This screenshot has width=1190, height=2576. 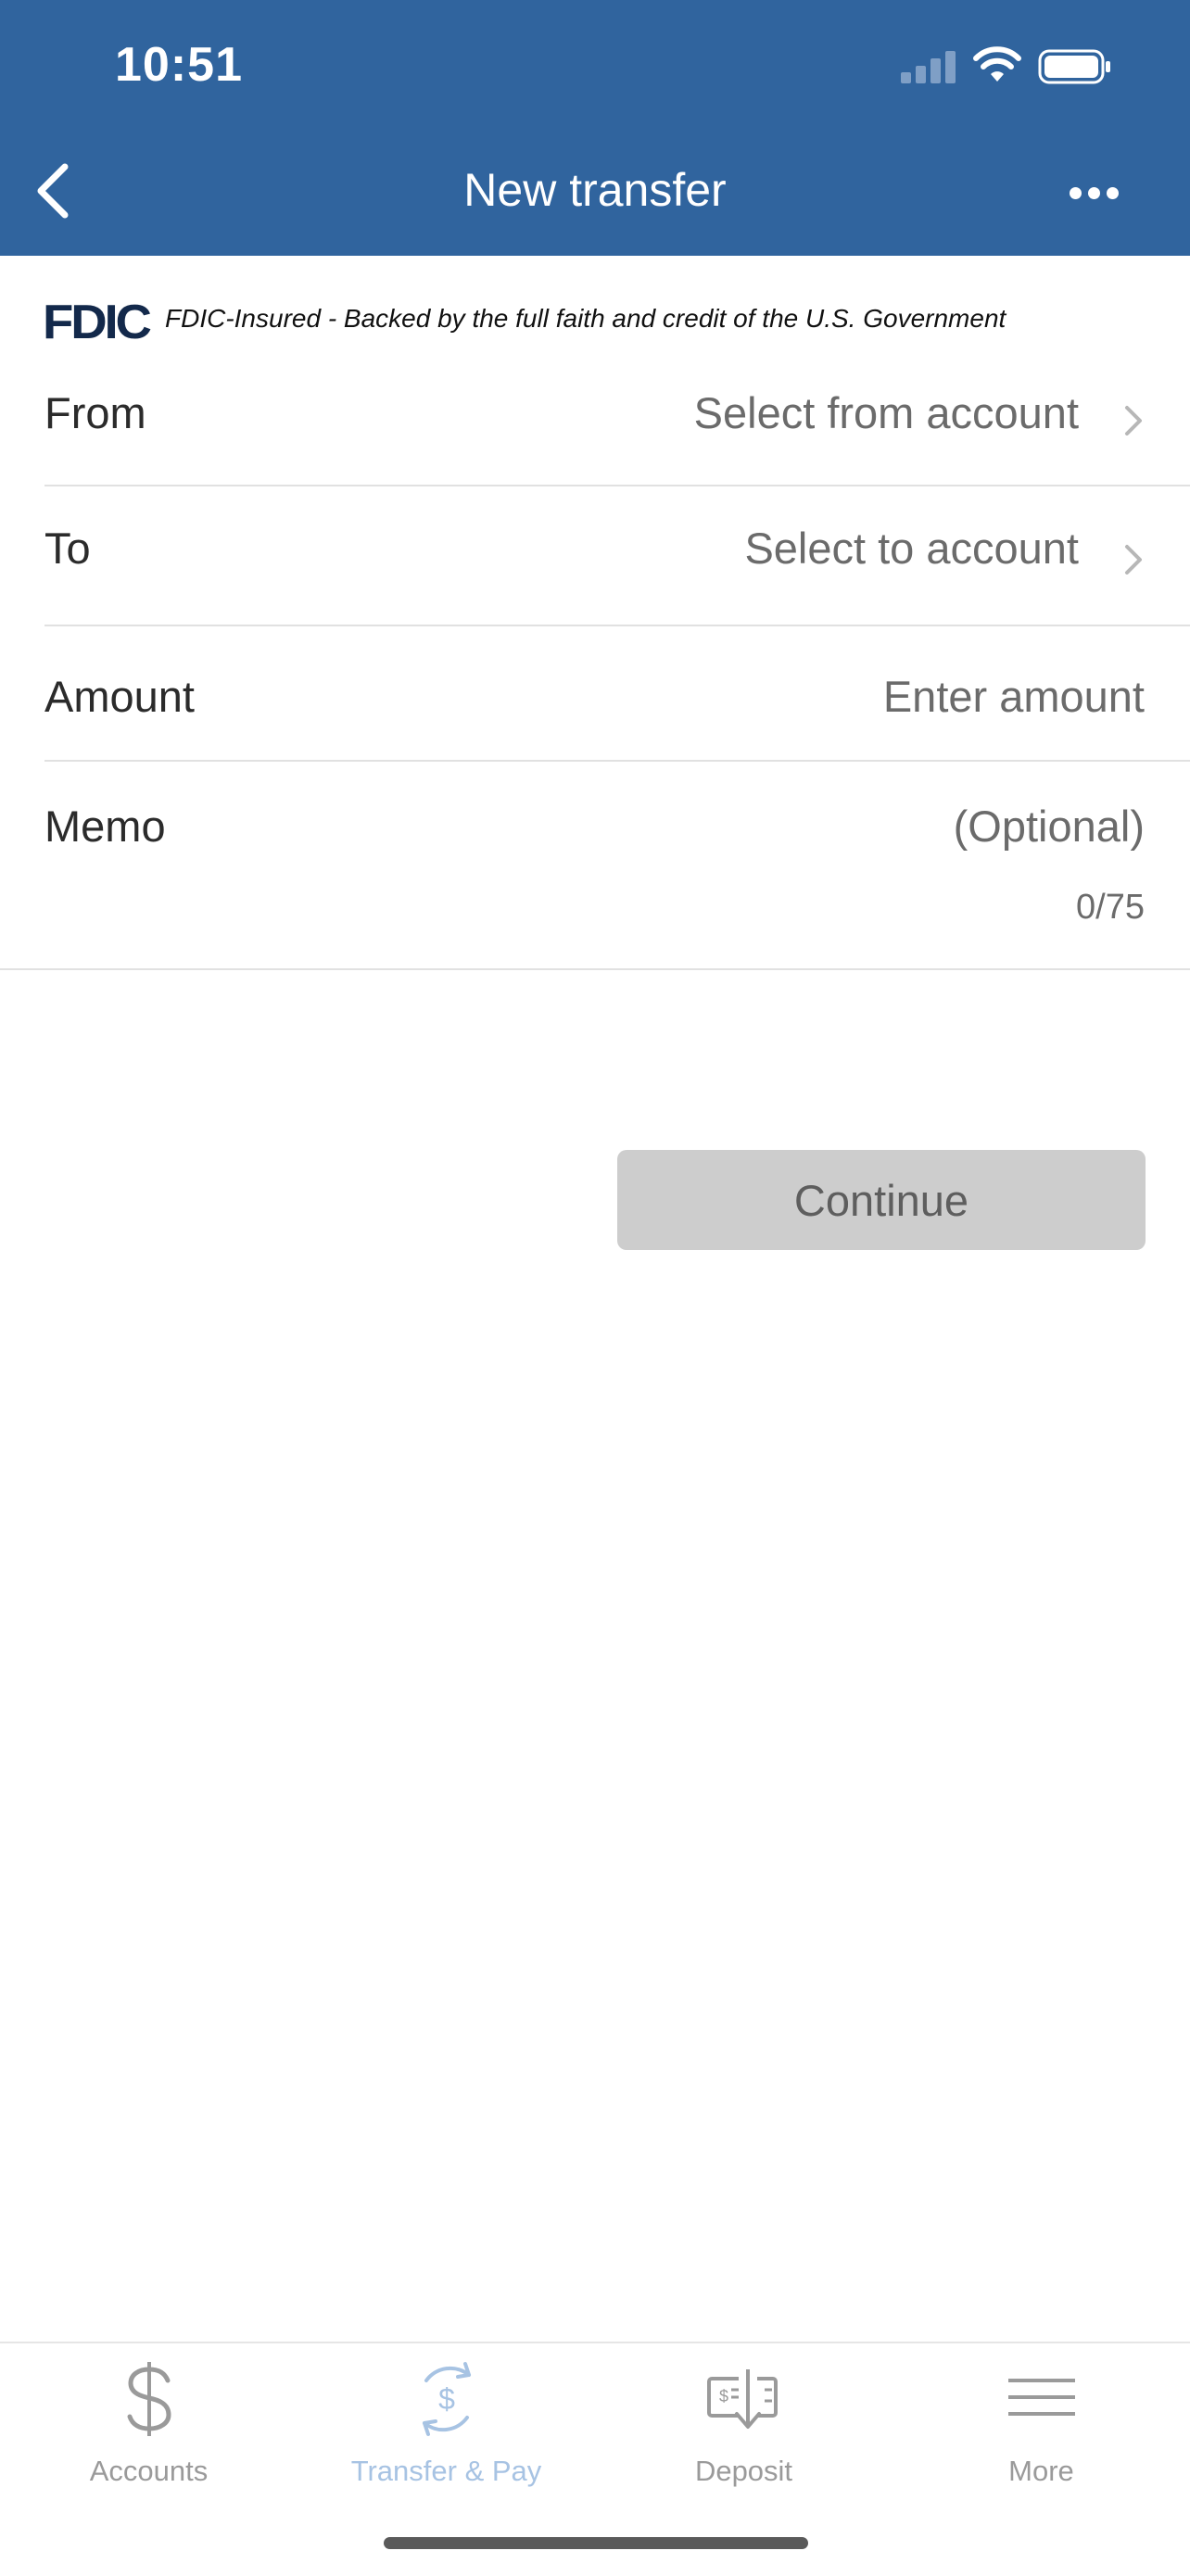 What do you see at coordinates (1094, 192) in the screenshot?
I see `more-options-icon` at bounding box center [1094, 192].